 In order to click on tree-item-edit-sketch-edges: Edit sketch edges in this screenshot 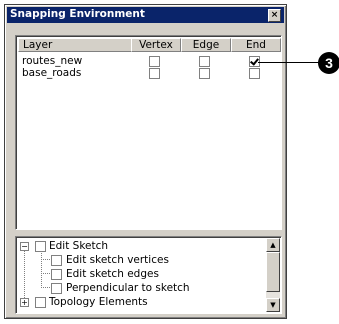, I will do `click(136, 274)`.